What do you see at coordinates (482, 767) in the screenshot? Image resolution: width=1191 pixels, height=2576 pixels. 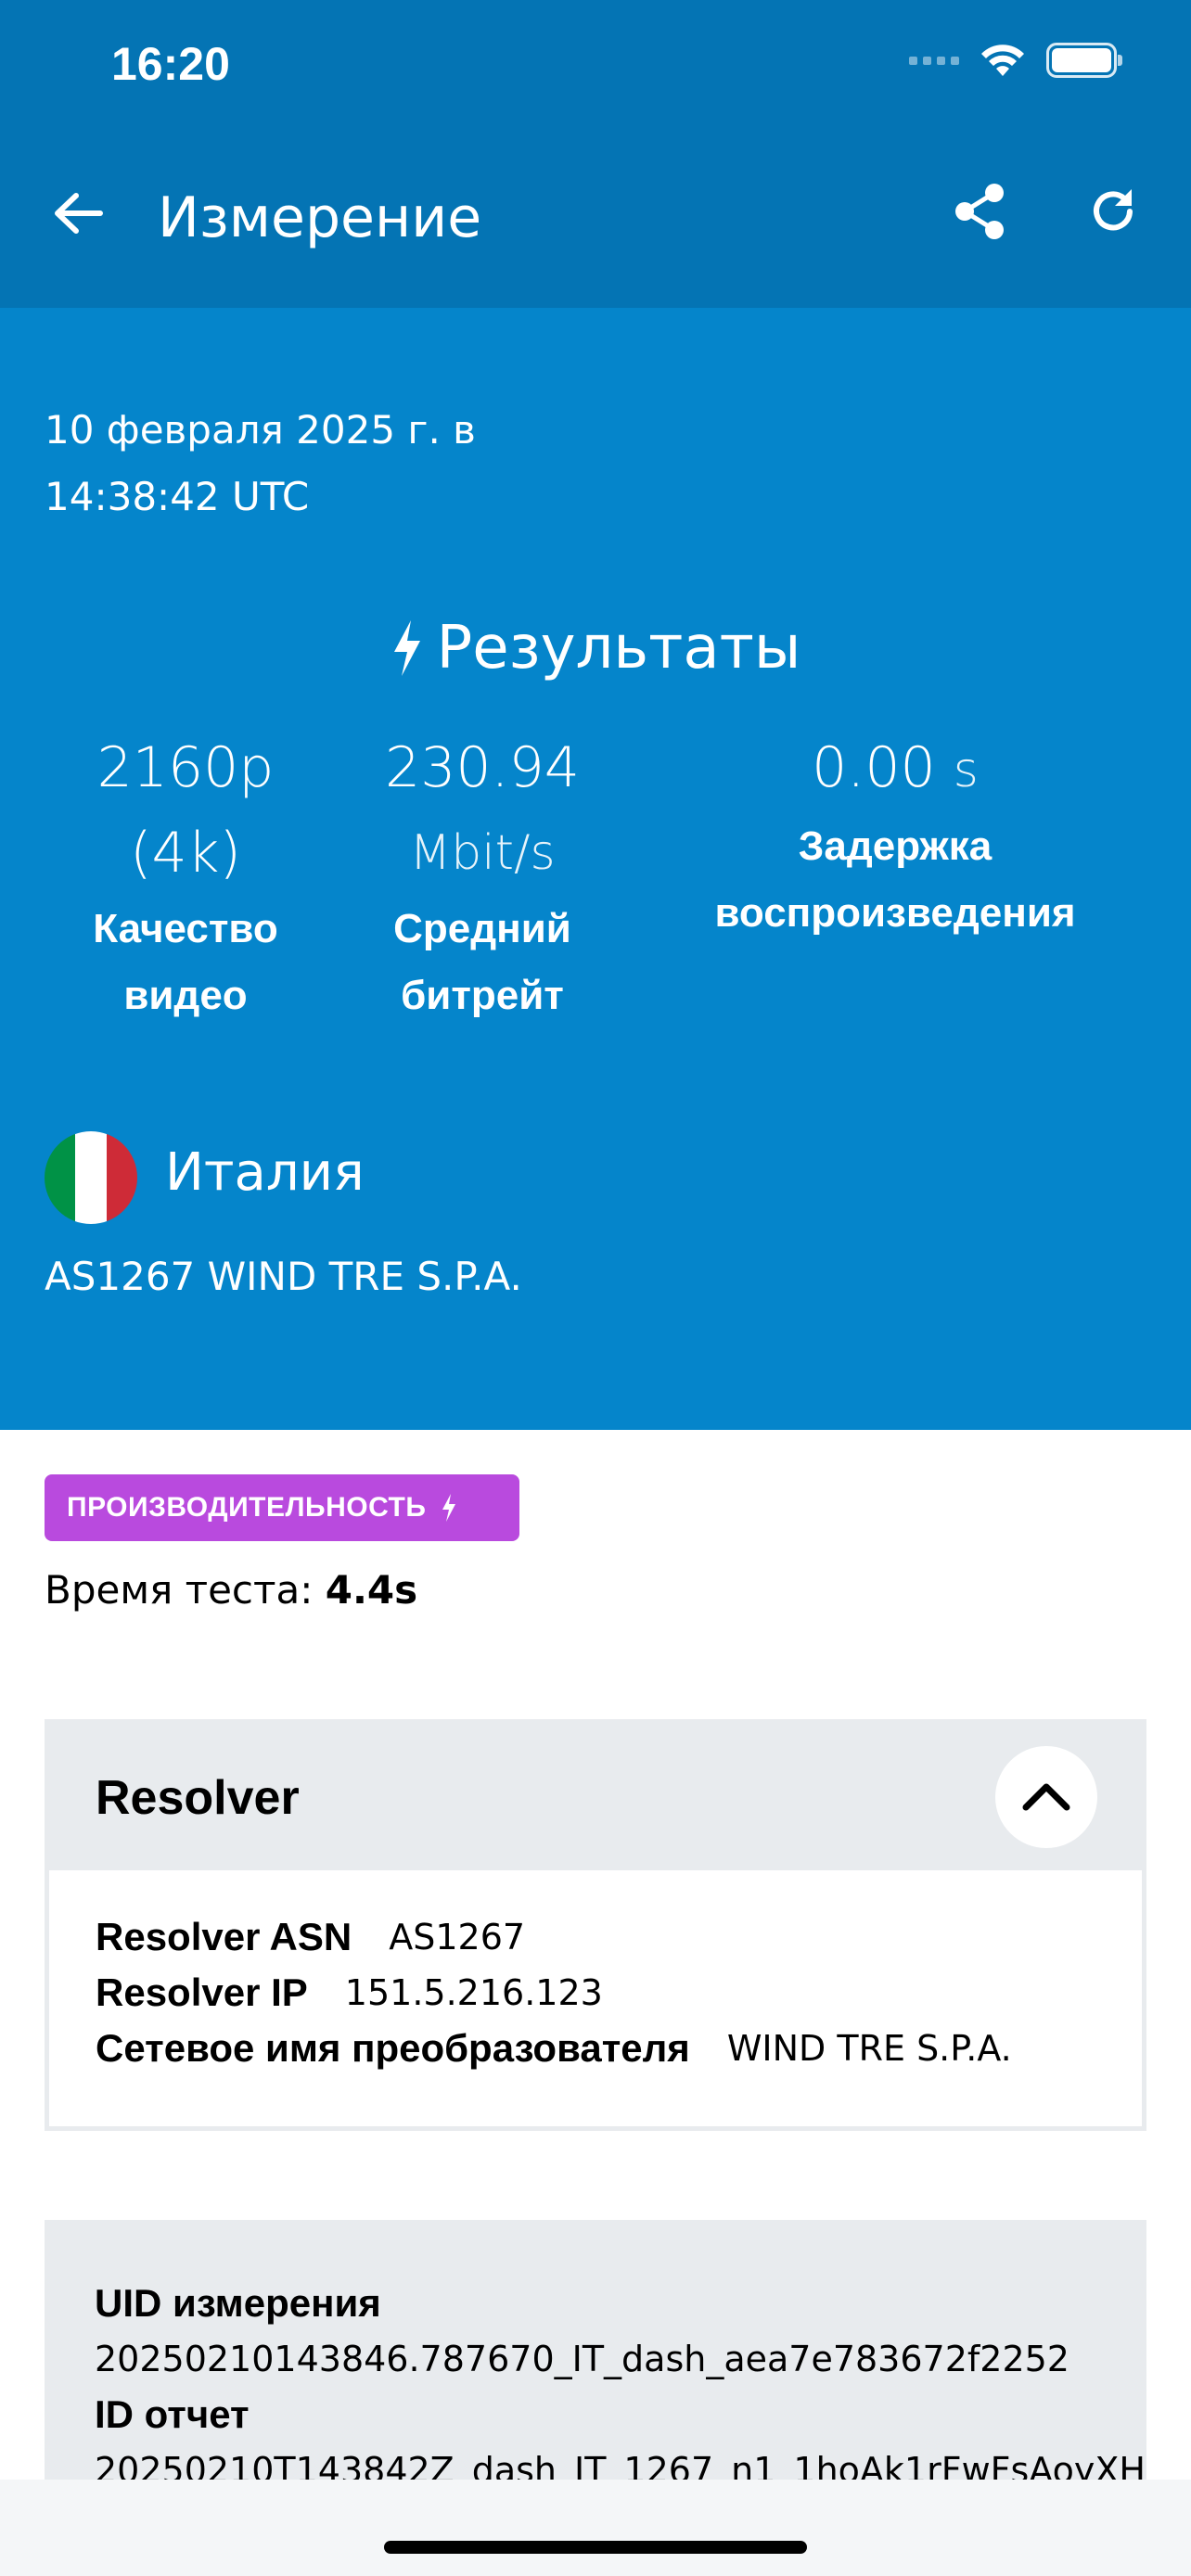 I see `metric-value: 230.94` at bounding box center [482, 767].